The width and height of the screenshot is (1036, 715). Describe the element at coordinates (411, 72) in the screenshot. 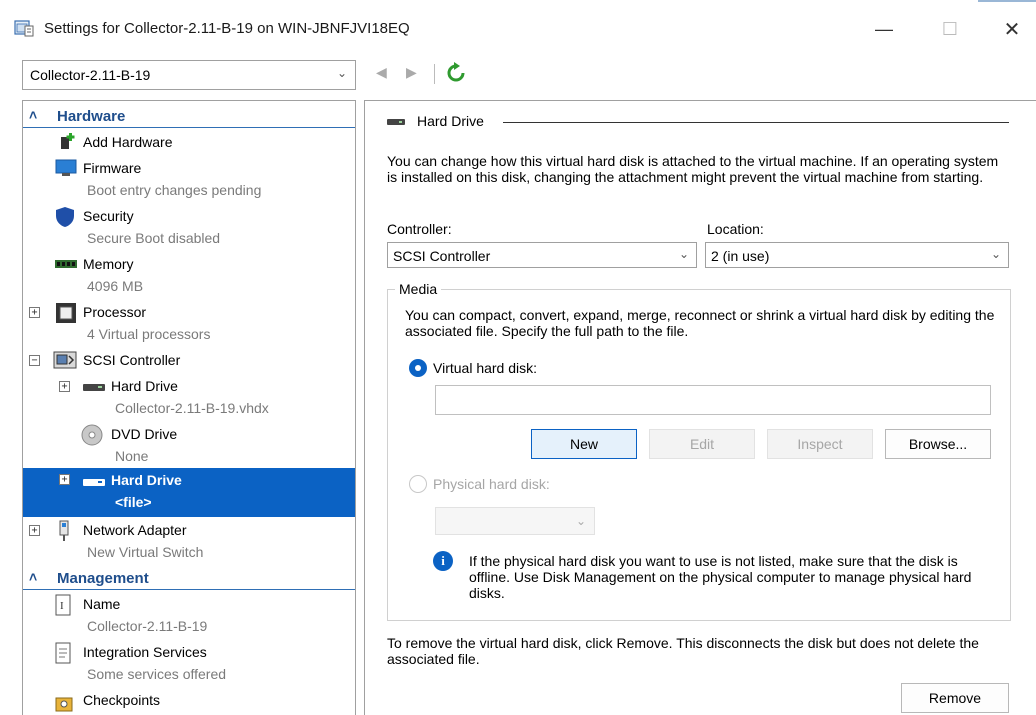

I see `forward-arrow-icon: ▶` at that location.